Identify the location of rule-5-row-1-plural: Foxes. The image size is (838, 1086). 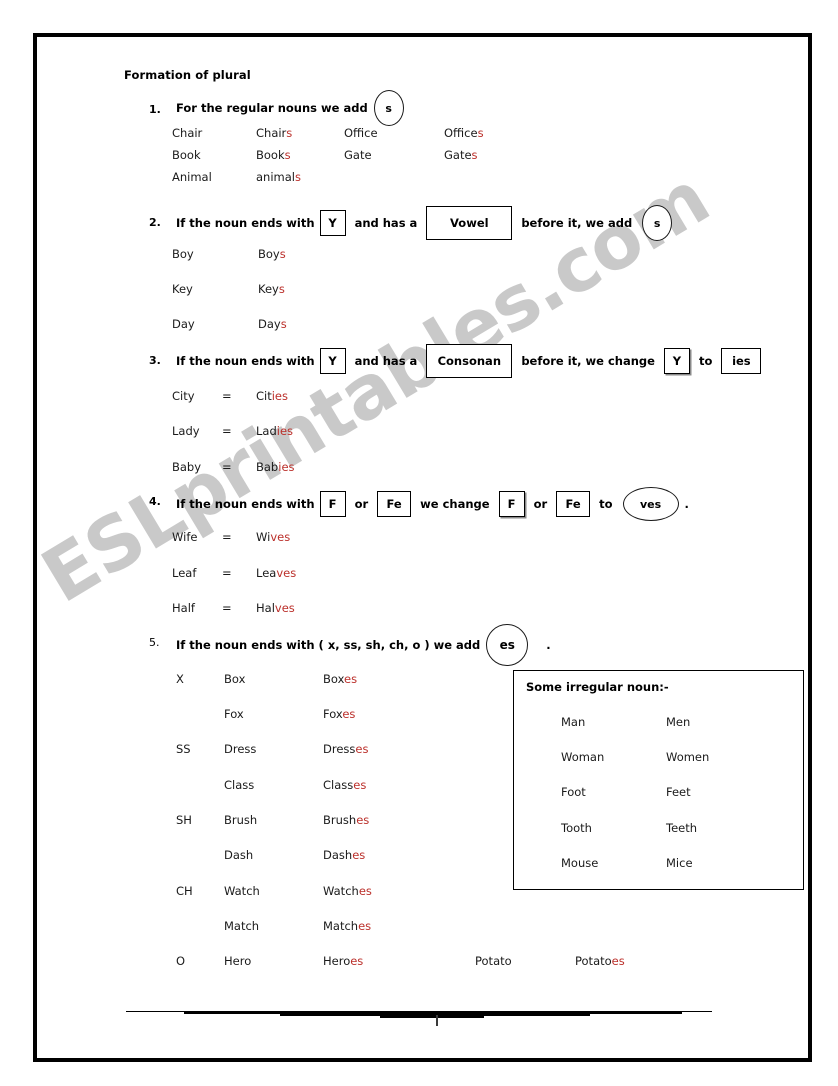
(339, 714).